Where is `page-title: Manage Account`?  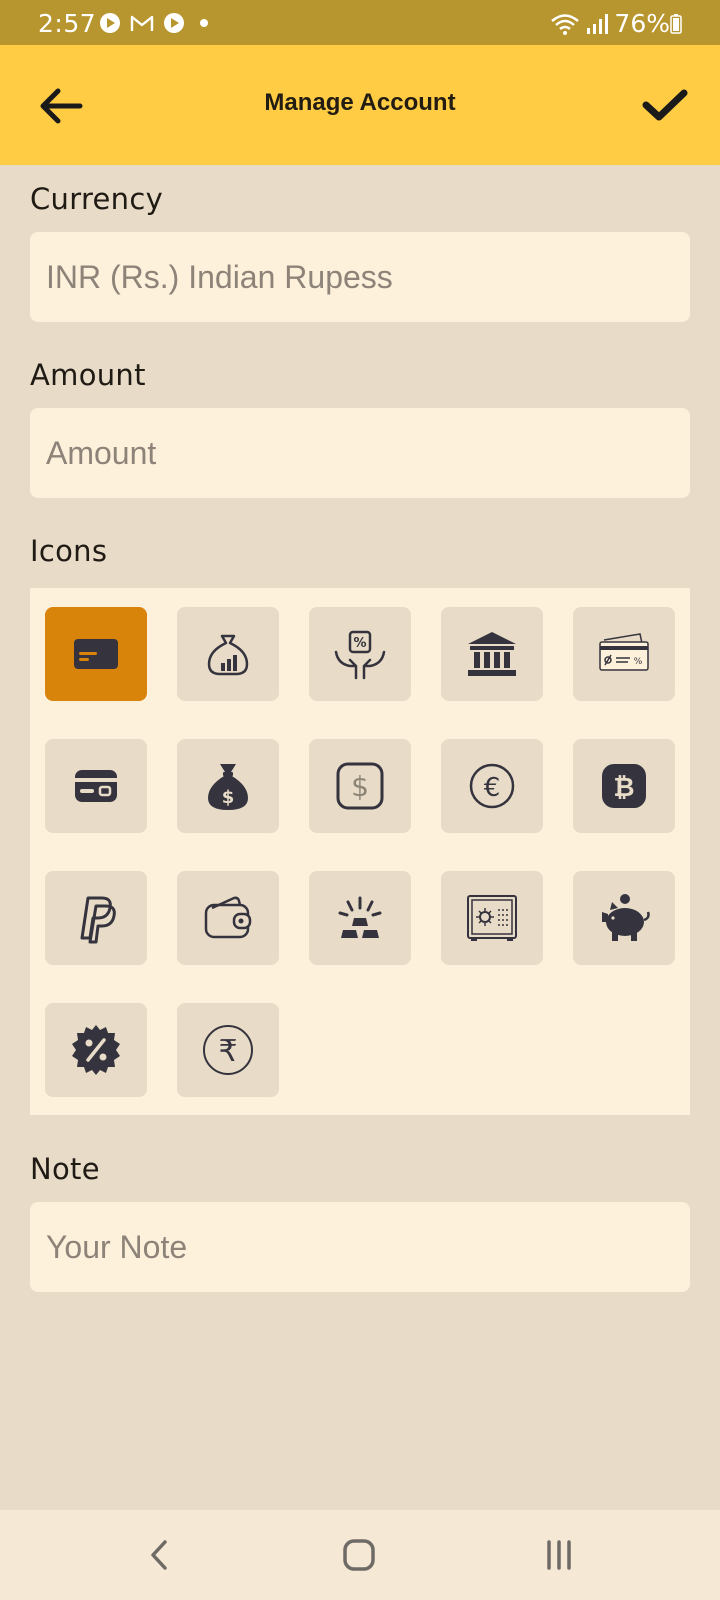
page-title: Manage Account is located at coordinates (360, 102).